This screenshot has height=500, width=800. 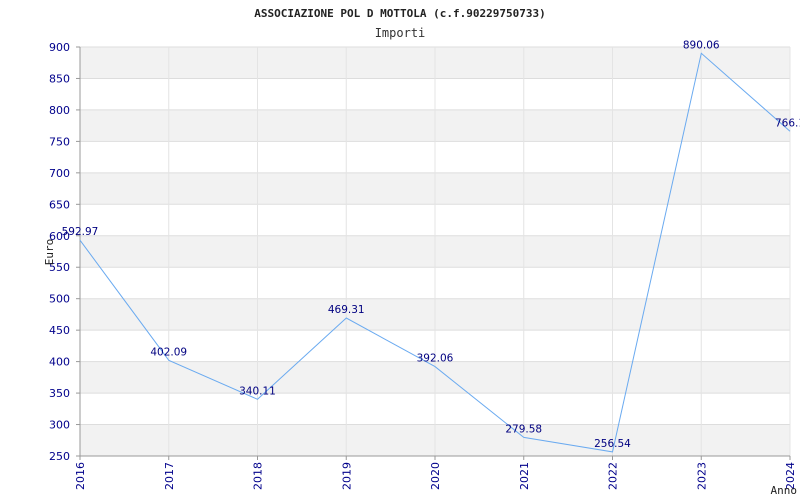 I want to click on x-tick-label: 2016, so click(x=80, y=476).